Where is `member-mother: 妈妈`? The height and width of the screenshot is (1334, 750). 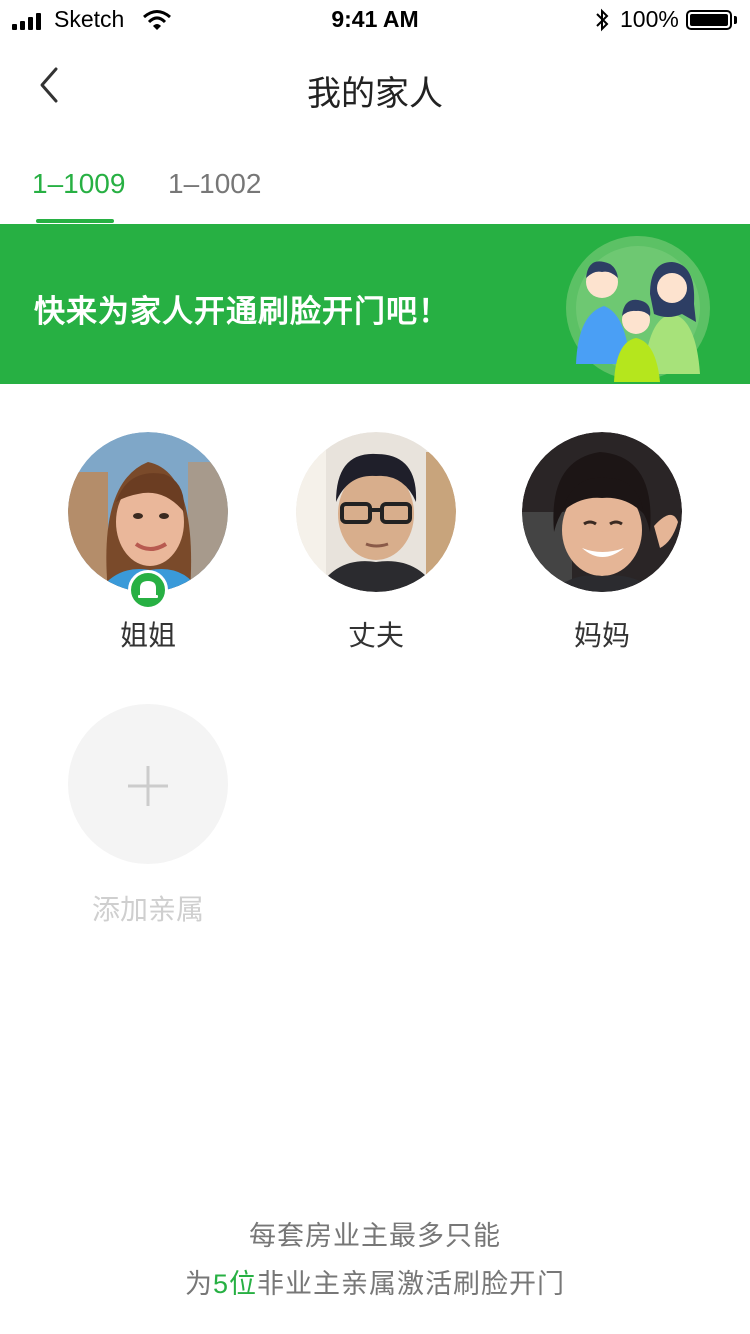 member-mother: 妈妈 is located at coordinates (602, 541).